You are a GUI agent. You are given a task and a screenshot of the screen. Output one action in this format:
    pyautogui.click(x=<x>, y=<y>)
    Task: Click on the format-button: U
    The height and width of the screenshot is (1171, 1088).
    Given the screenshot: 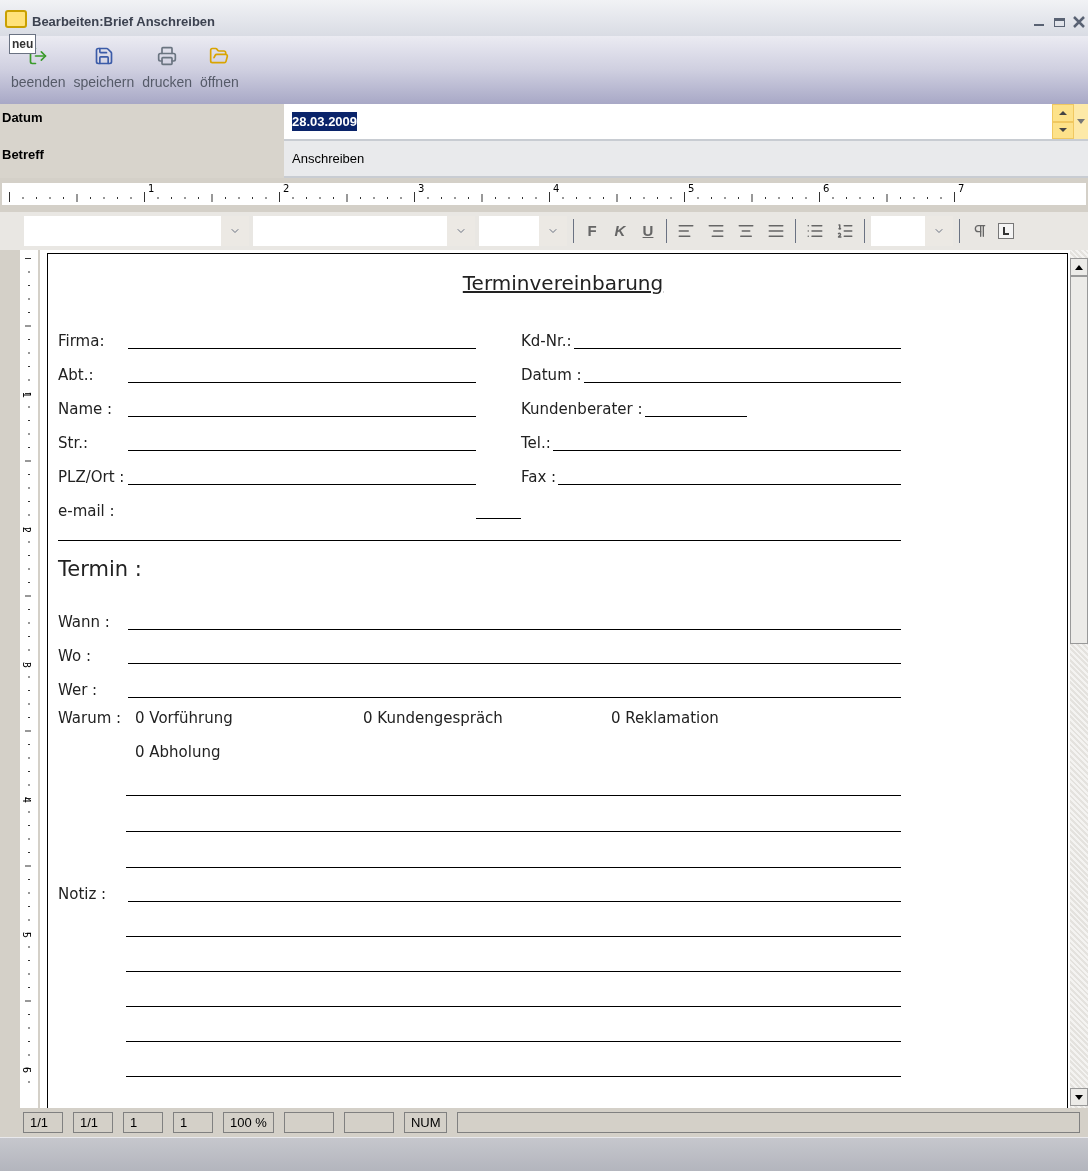 What is the action you would take?
    pyautogui.click(x=648, y=231)
    